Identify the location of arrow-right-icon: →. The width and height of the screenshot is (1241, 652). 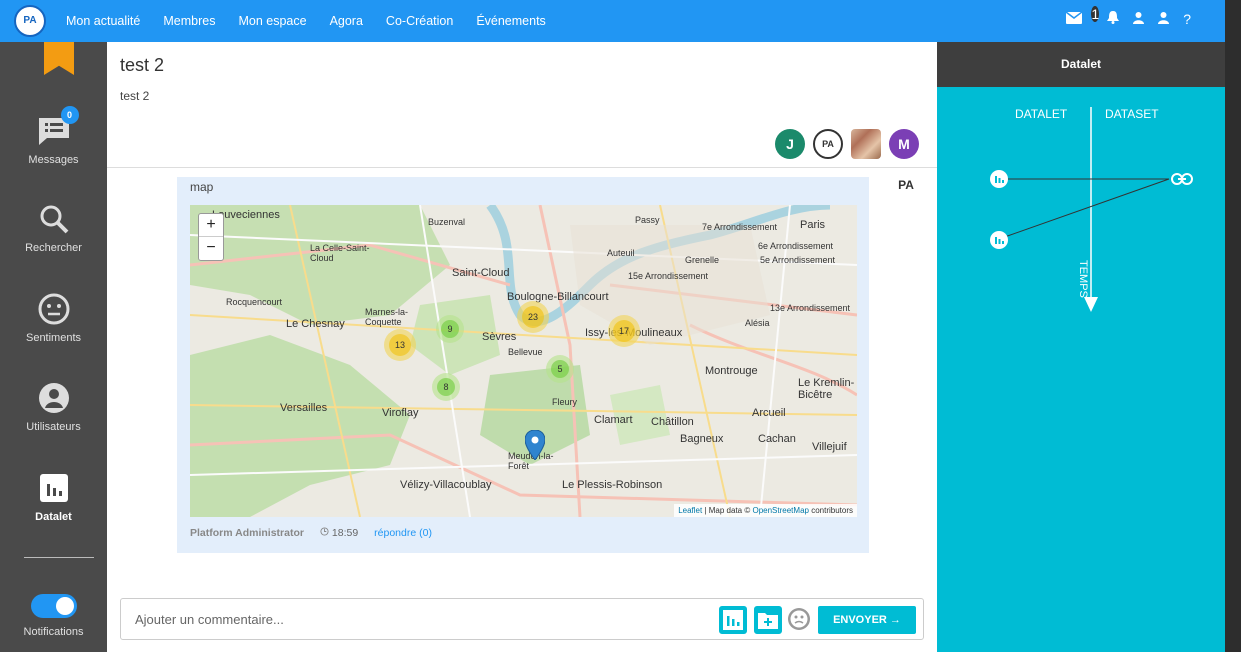
(895, 620).